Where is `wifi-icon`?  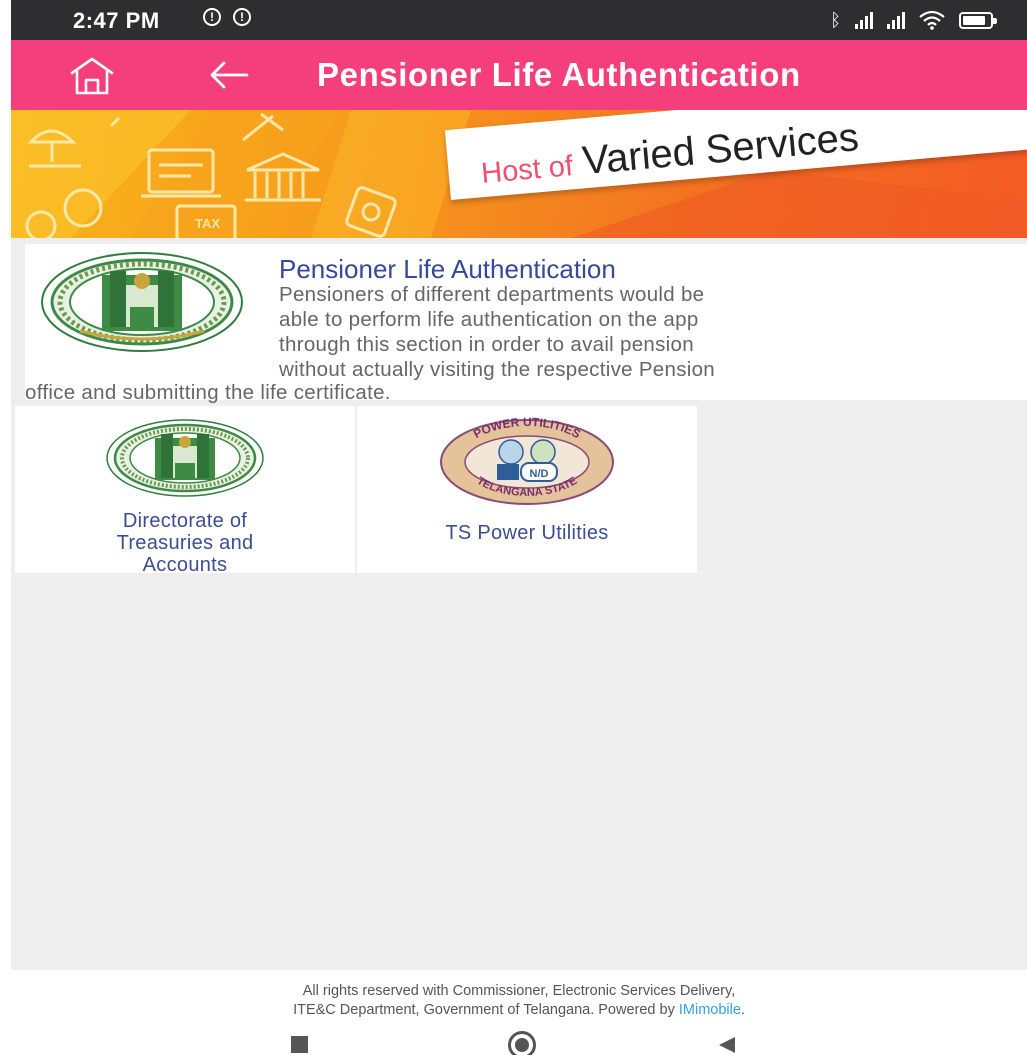 wifi-icon is located at coordinates (932, 20).